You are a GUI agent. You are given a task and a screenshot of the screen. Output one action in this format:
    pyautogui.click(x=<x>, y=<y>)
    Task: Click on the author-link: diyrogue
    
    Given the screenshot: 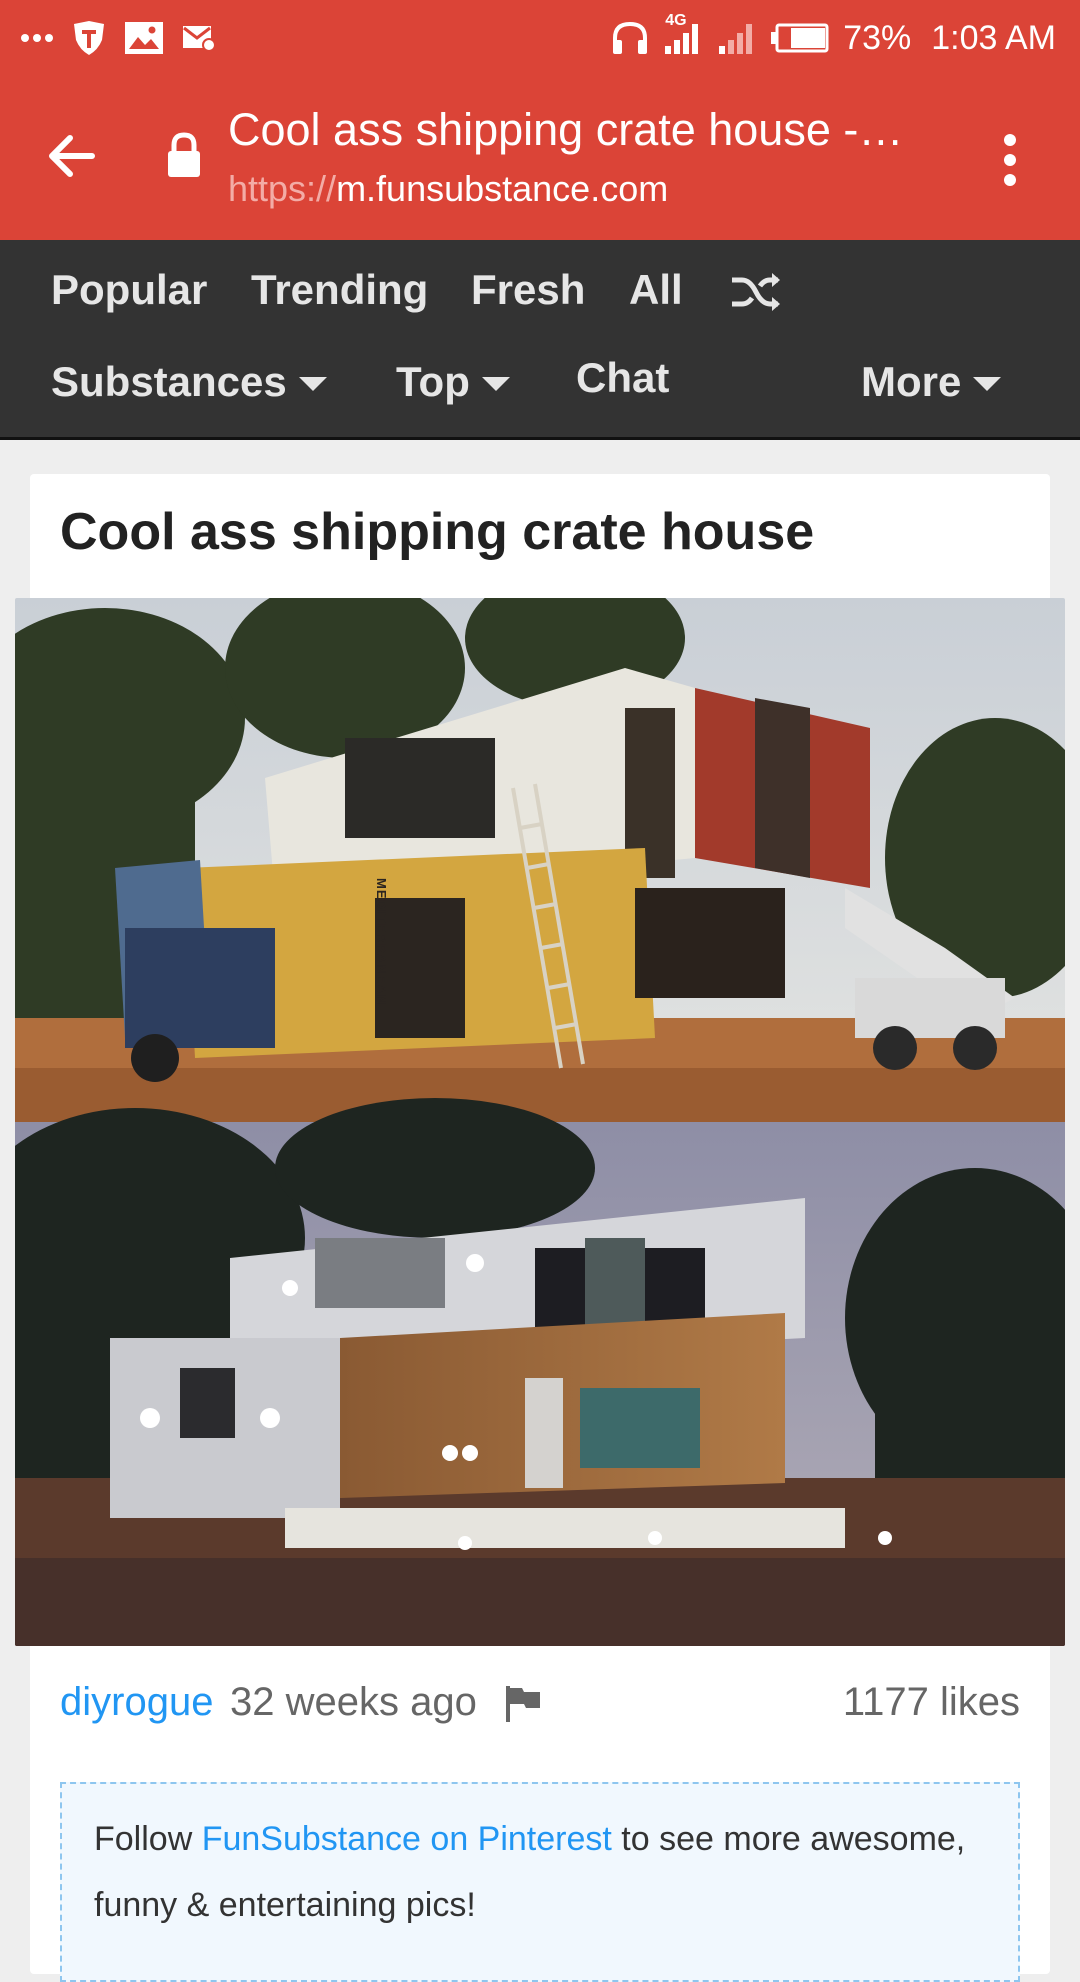 What is the action you would take?
    pyautogui.click(x=136, y=1702)
    